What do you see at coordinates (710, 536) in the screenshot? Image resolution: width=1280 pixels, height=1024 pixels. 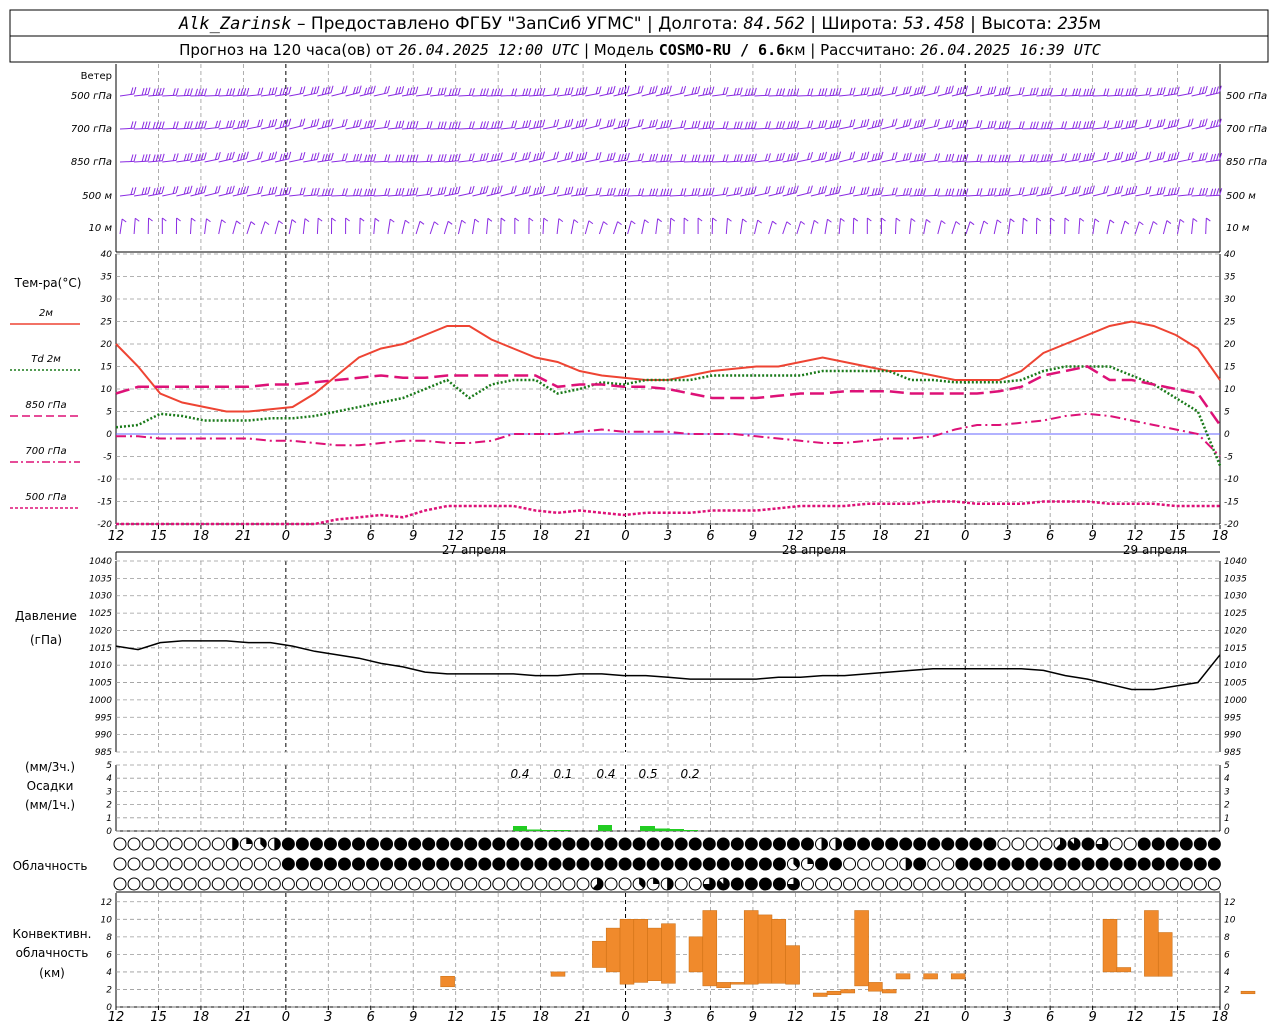 I see `temp-xtick-label: 6` at bounding box center [710, 536].